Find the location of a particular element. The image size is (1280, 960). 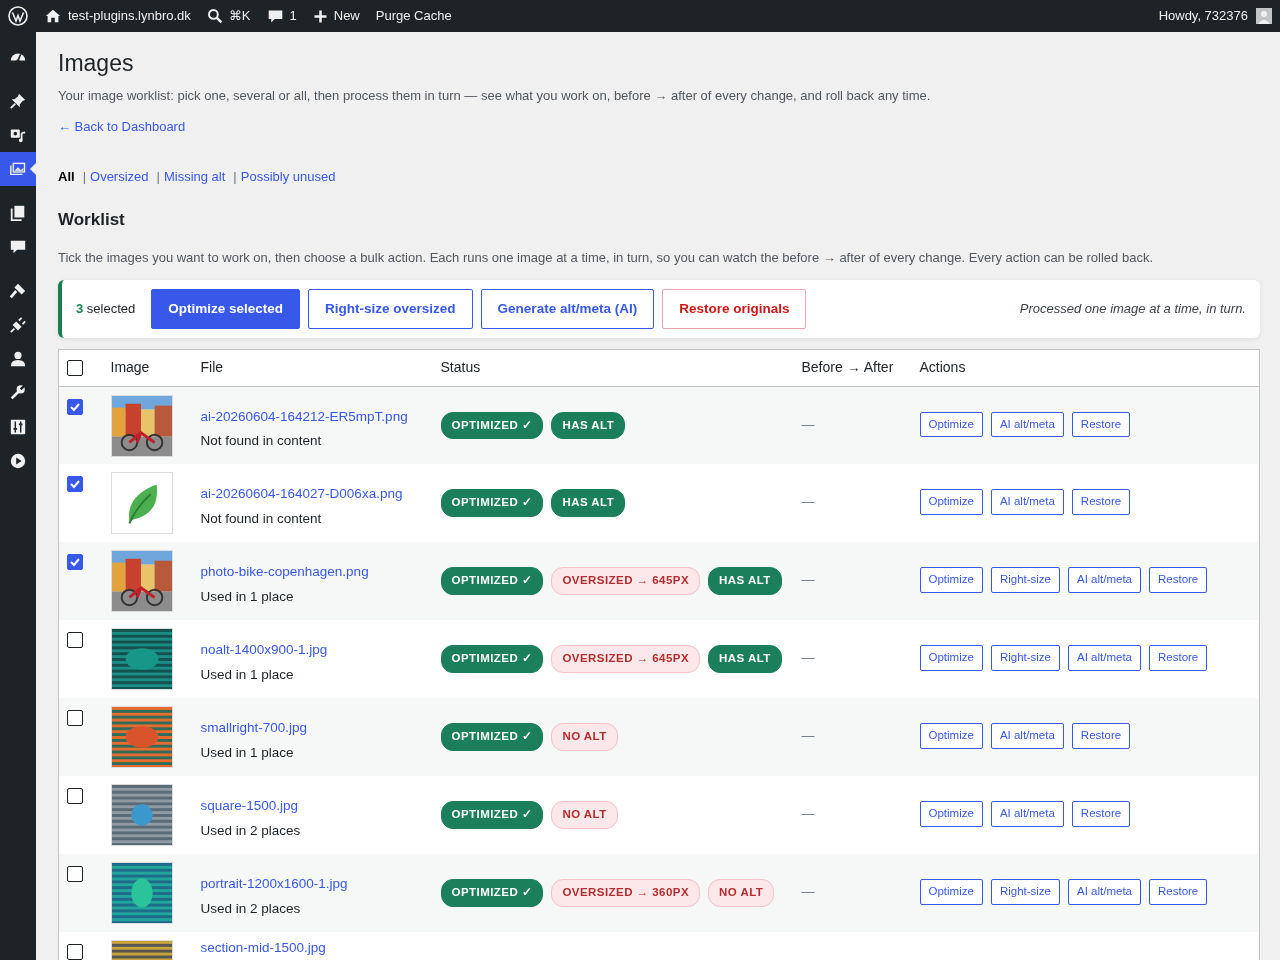

home-icon is located at coordinates (53, 16).